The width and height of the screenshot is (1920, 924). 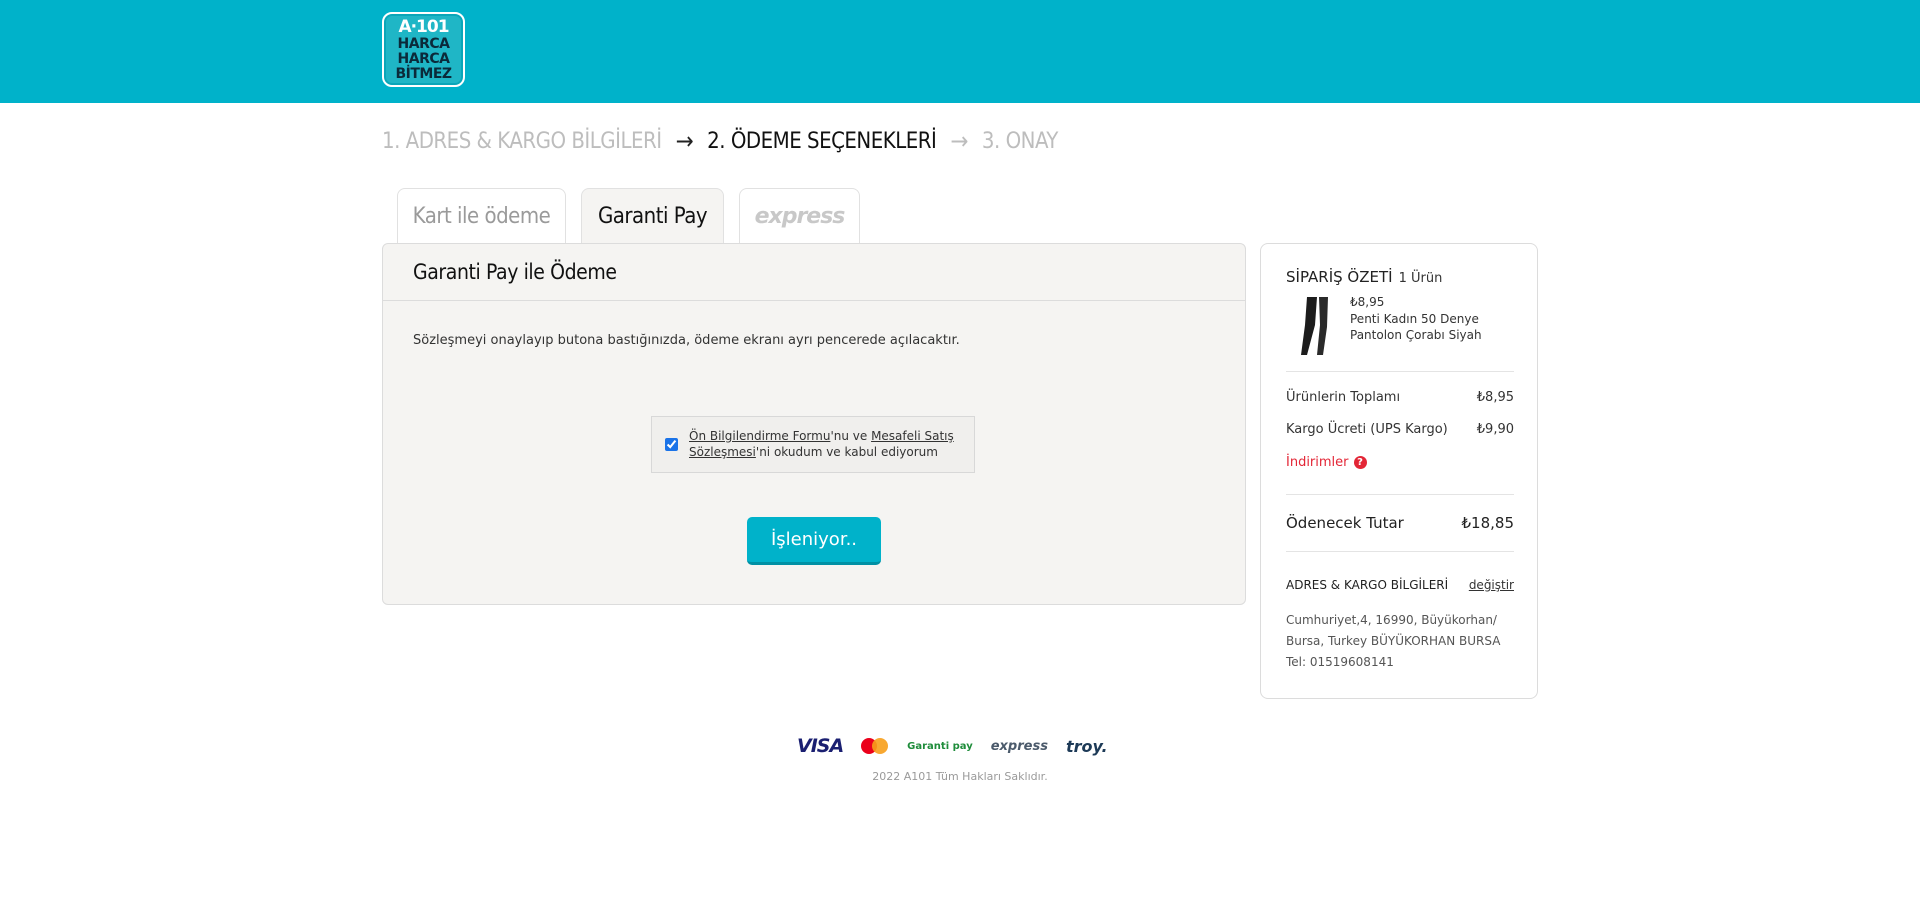 I want to click on summary-title: SİPARİŞ ÖZETİ 1 Ürün, so click(x=1364, y=277).